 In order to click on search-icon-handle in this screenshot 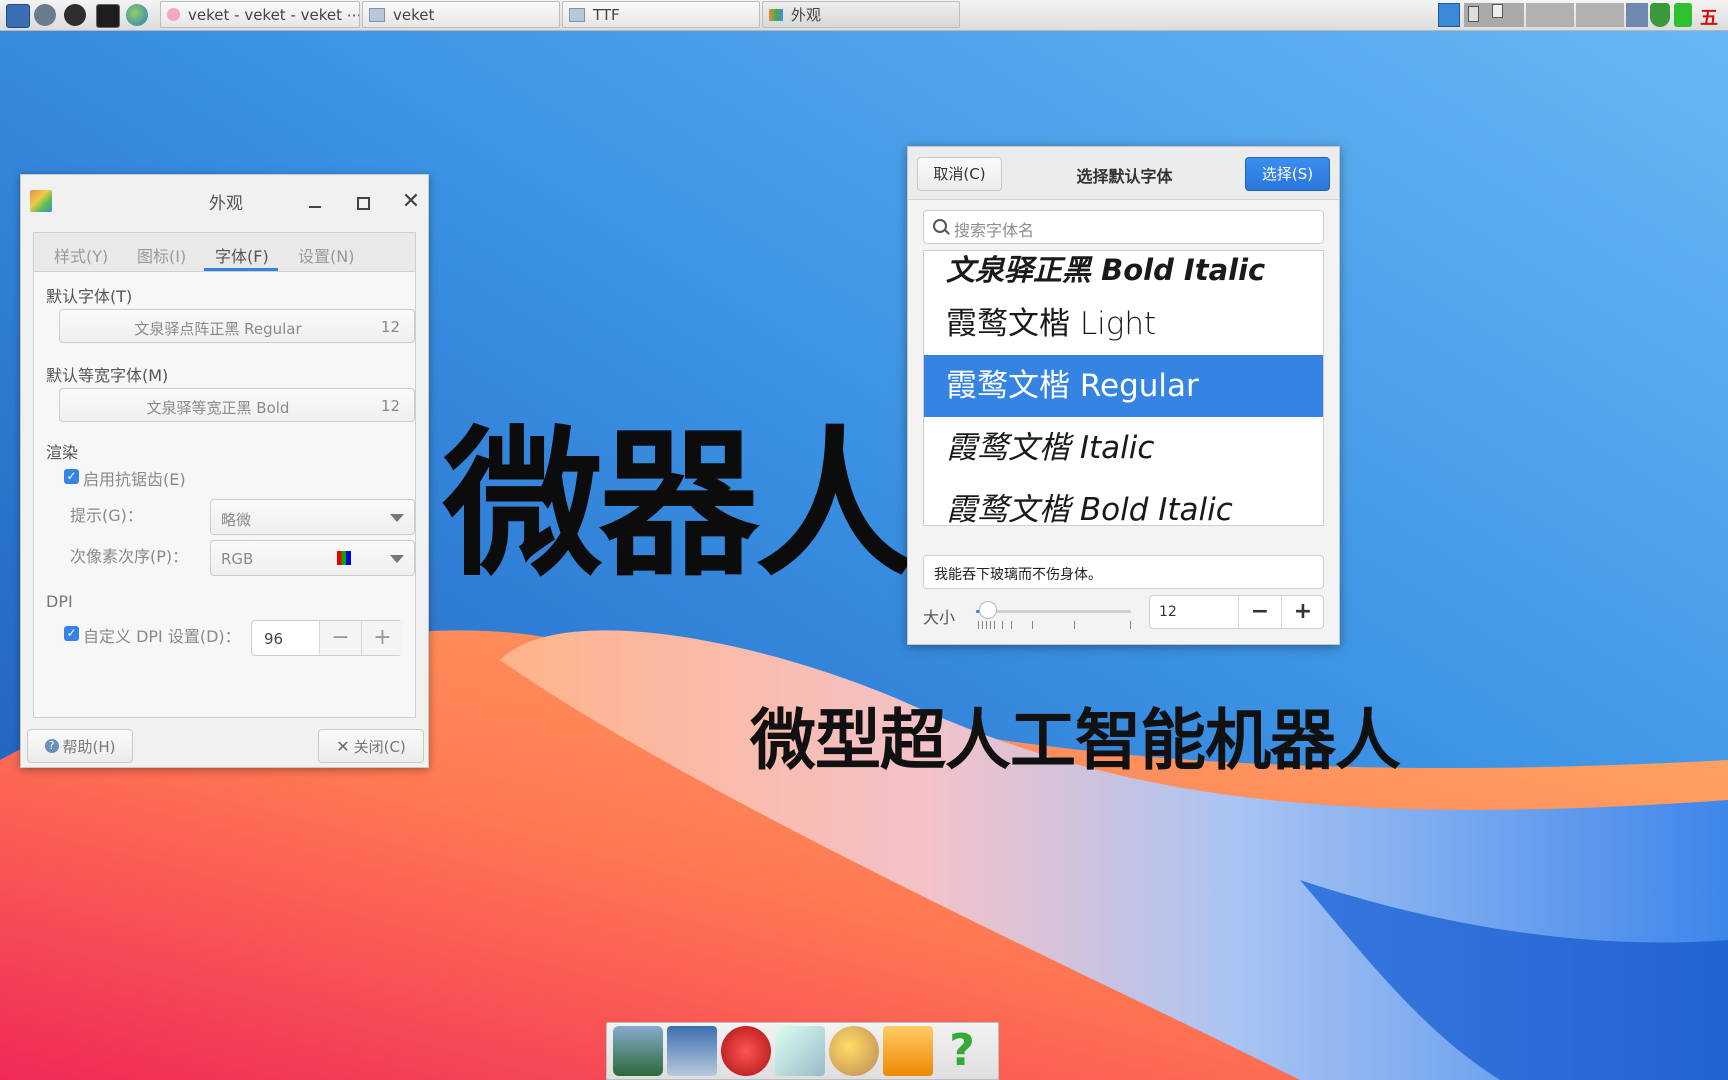, I will do `click(947, 232)`.